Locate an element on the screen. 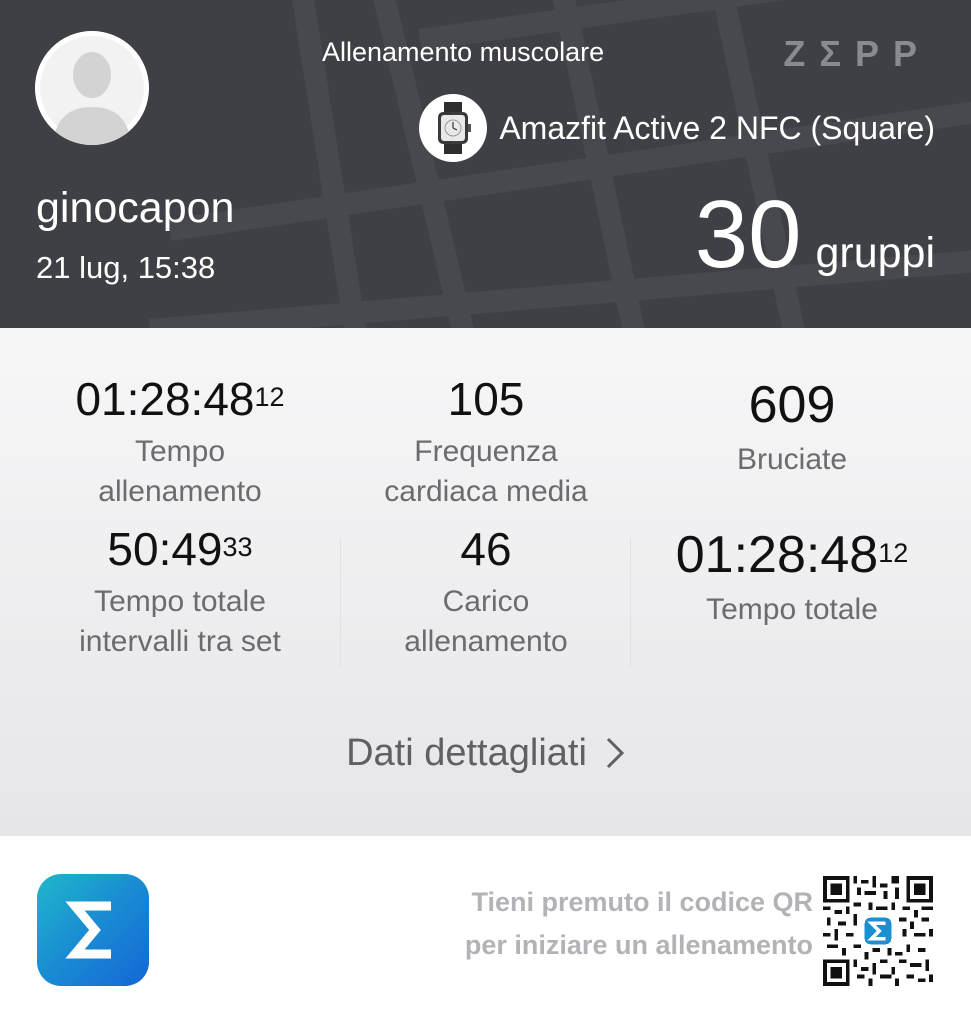 The image size is (971, 1024). stat-calories-burned: 609 Bruciate is located at coordinates (792, 428).